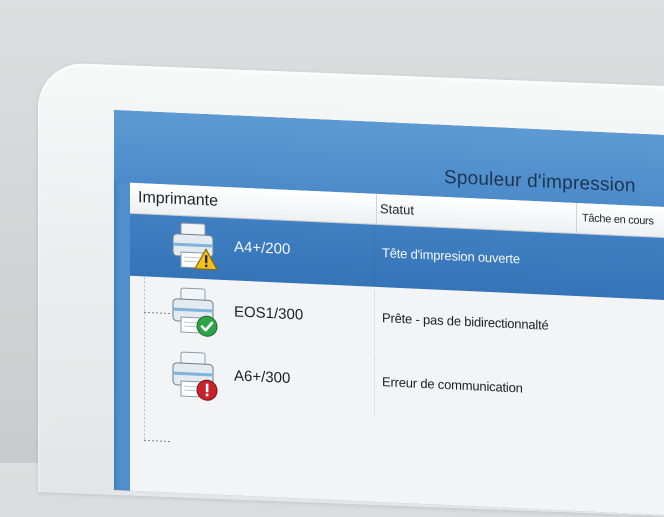 The width and height of the screenshot is (664, 517). I want to click on printer-name: A4+/200, so click(262, 248).